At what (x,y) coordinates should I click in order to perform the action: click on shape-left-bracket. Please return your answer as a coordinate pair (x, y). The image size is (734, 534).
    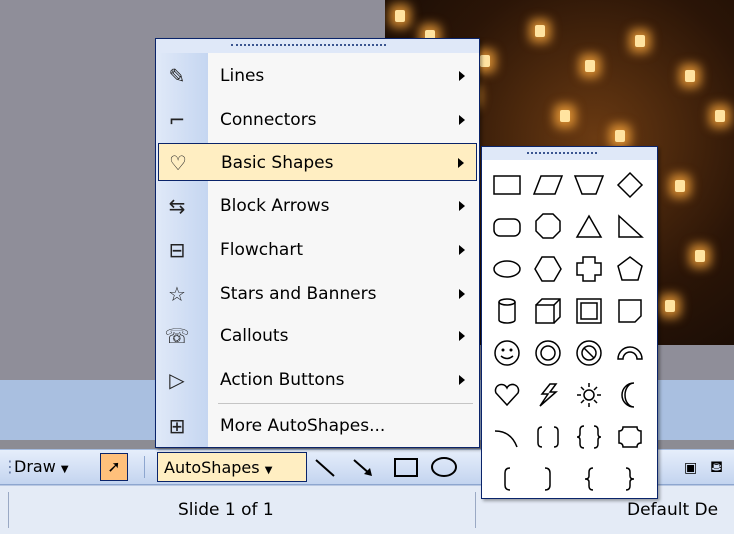
    Looking at the image, I should click on (507, 479).